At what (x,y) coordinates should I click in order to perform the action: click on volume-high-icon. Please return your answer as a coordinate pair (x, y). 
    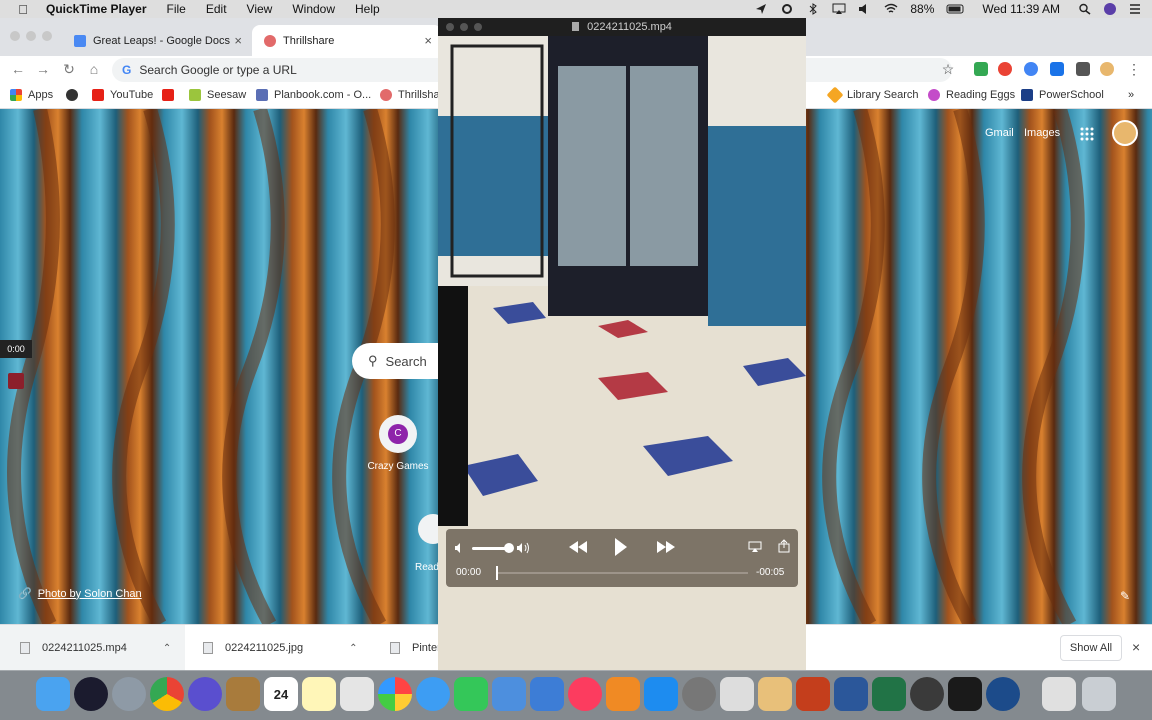
    Looking at the image, I should click on (524, 548).